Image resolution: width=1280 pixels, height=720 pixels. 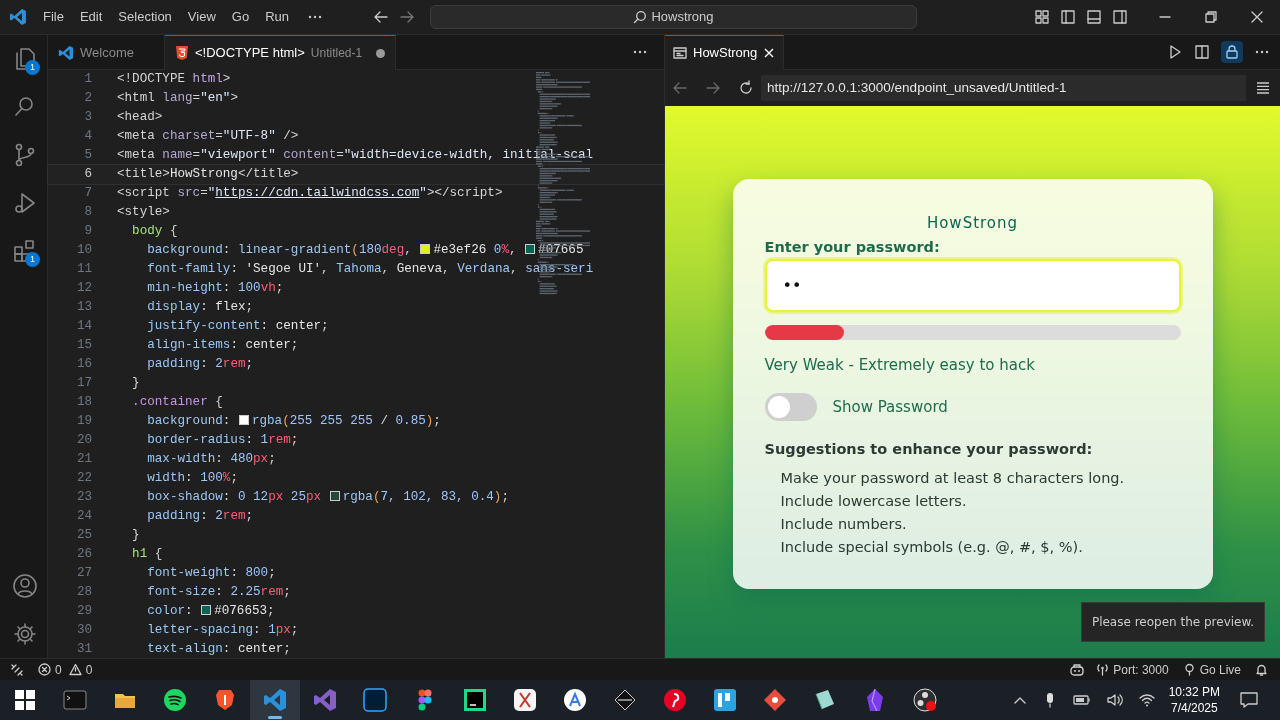 What do you see at coordinates (66, 52) in the screenshot?
I see `vscode-logo-icon` at bounding box center [66, 52].